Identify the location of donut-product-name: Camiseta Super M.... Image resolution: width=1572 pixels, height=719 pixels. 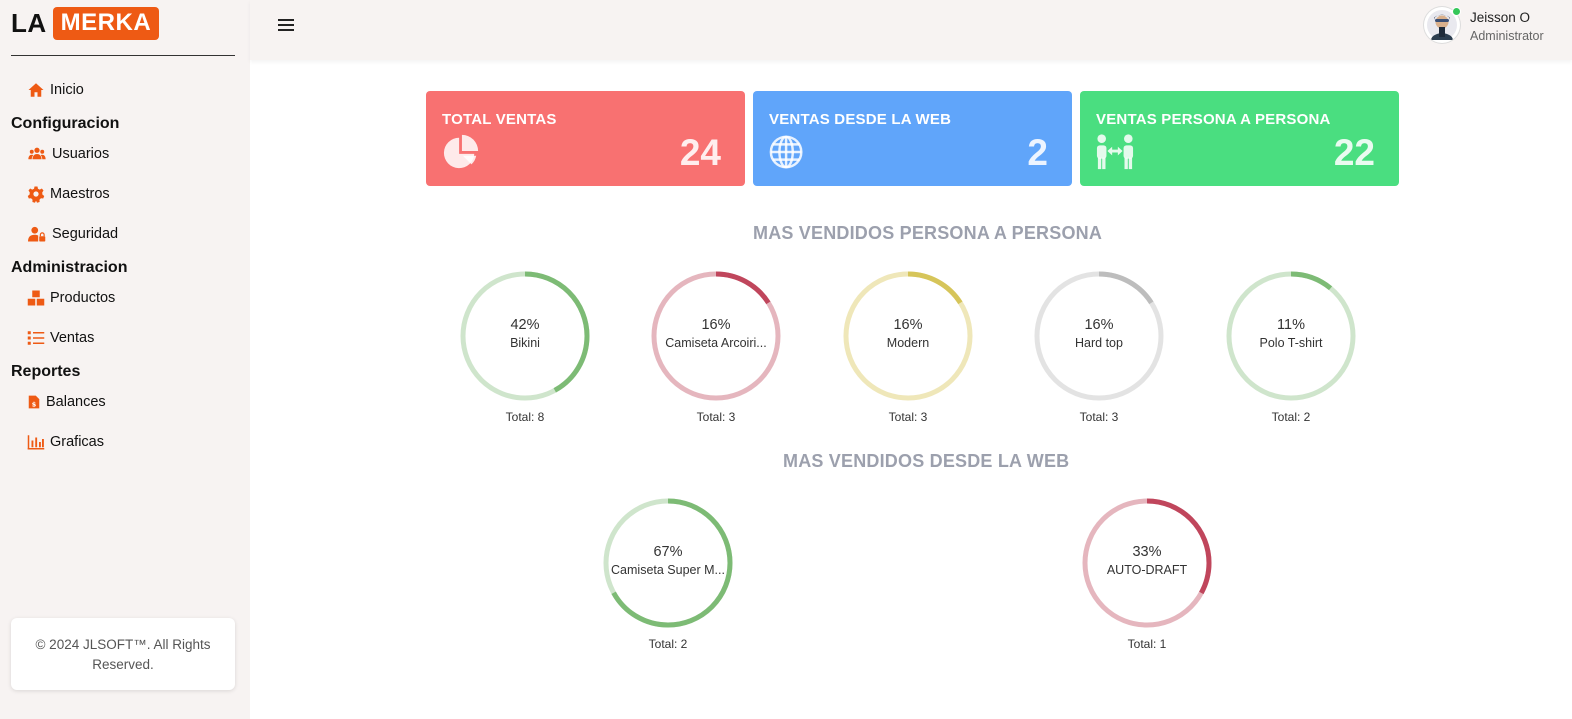
(668, 570).